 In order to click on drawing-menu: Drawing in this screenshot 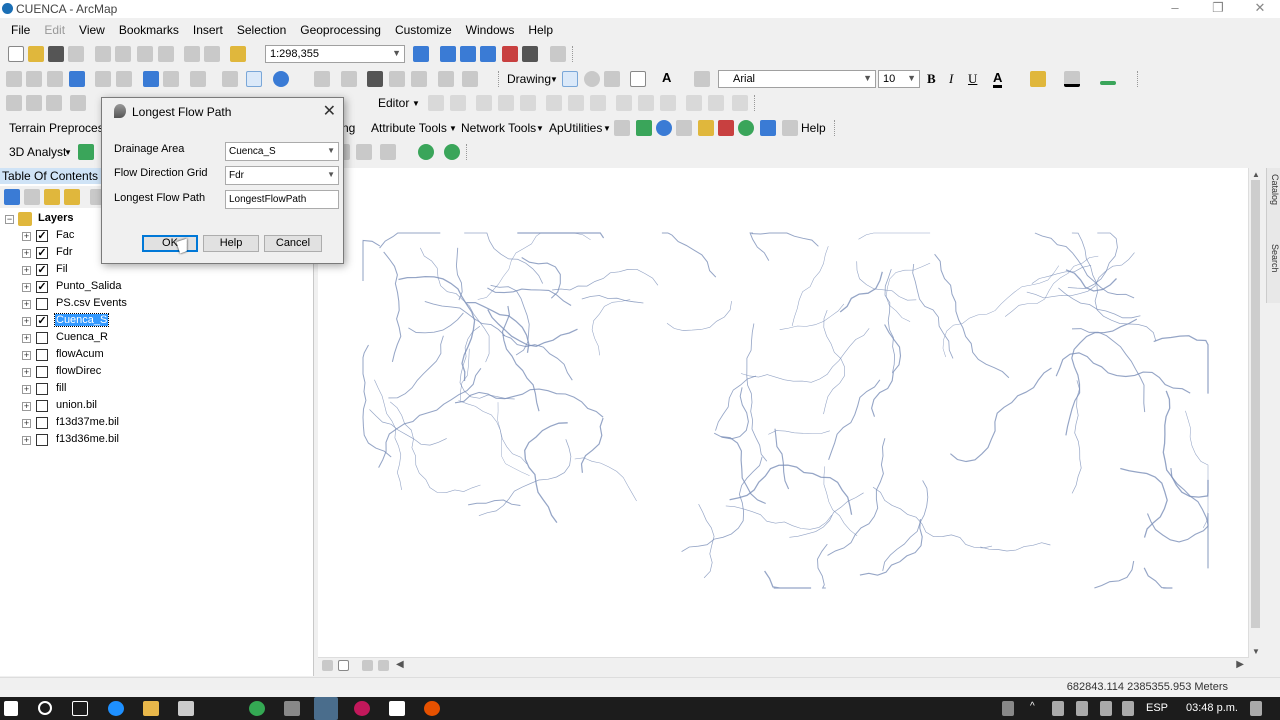, I will do `click(529, 79)`.